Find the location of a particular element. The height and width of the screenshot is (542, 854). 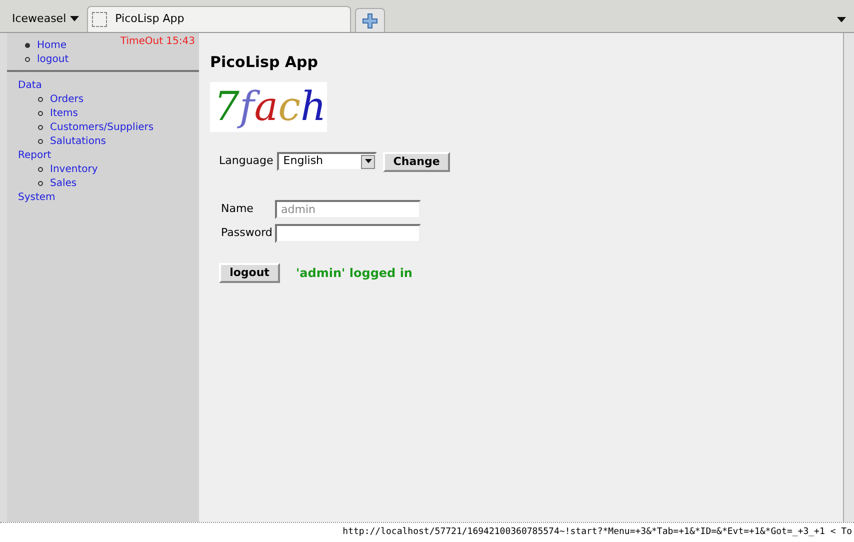

select-value: English is located at coordinates (303, 161).